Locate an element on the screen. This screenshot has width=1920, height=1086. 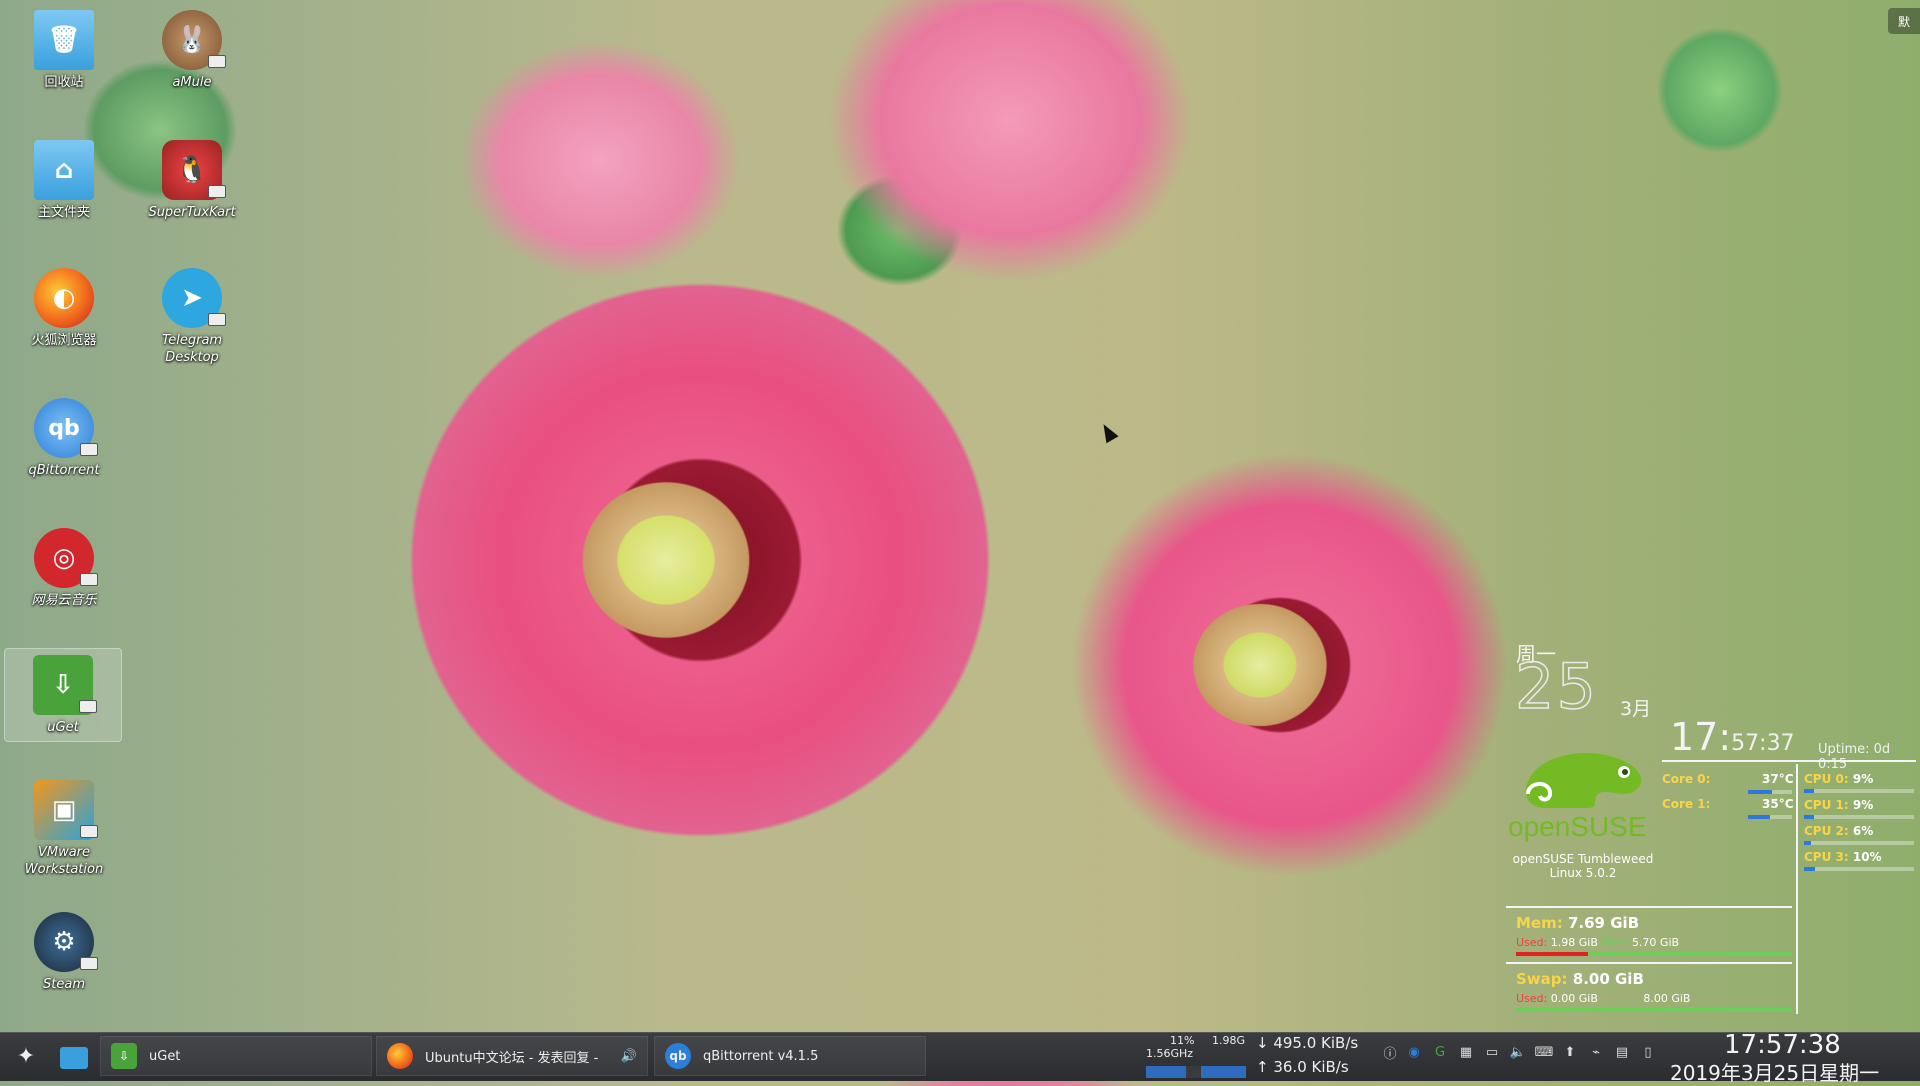
mem-fill is located at coordinates (1552, 954).